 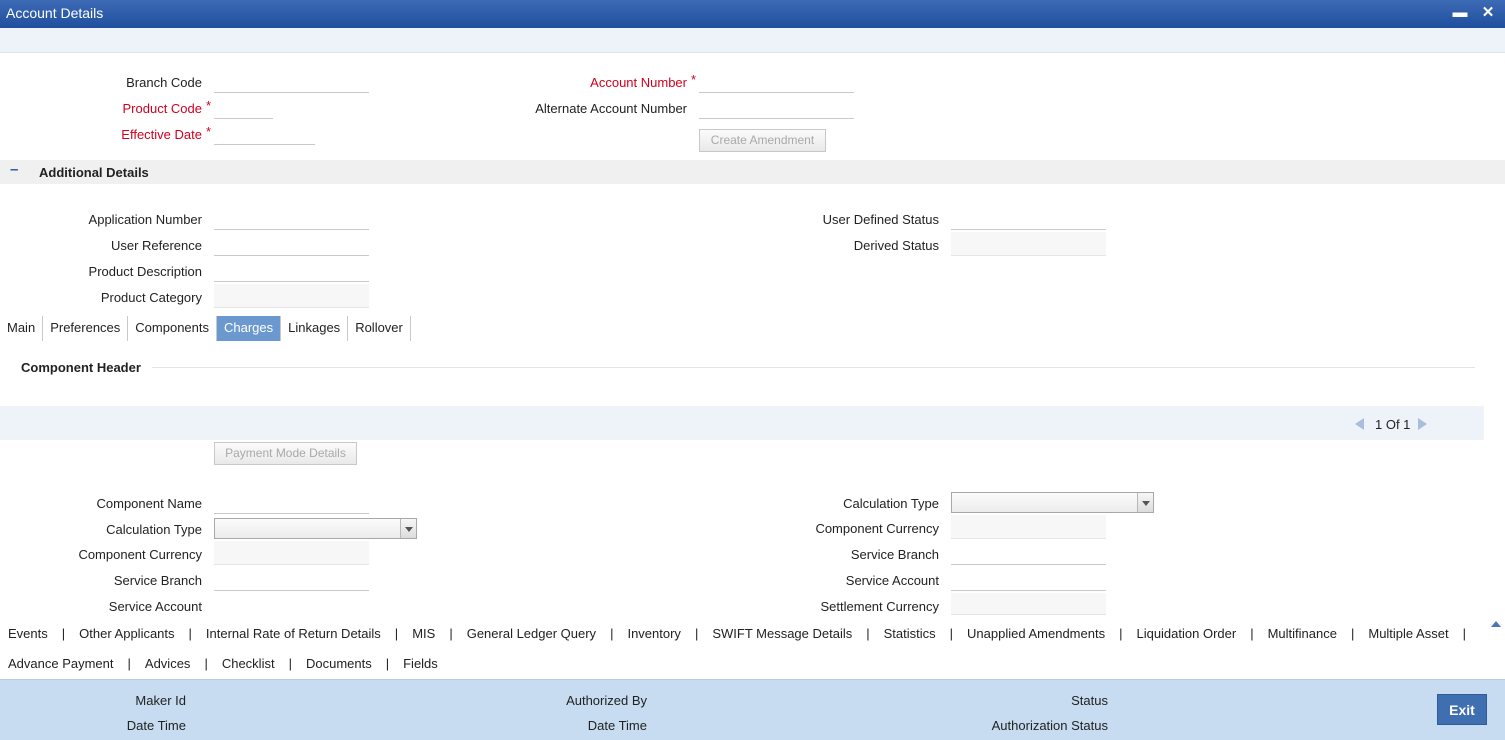 I want to click on link-internal-rate-of-return-details: Internal Rate of Return Details, so click(x=293, y=633).